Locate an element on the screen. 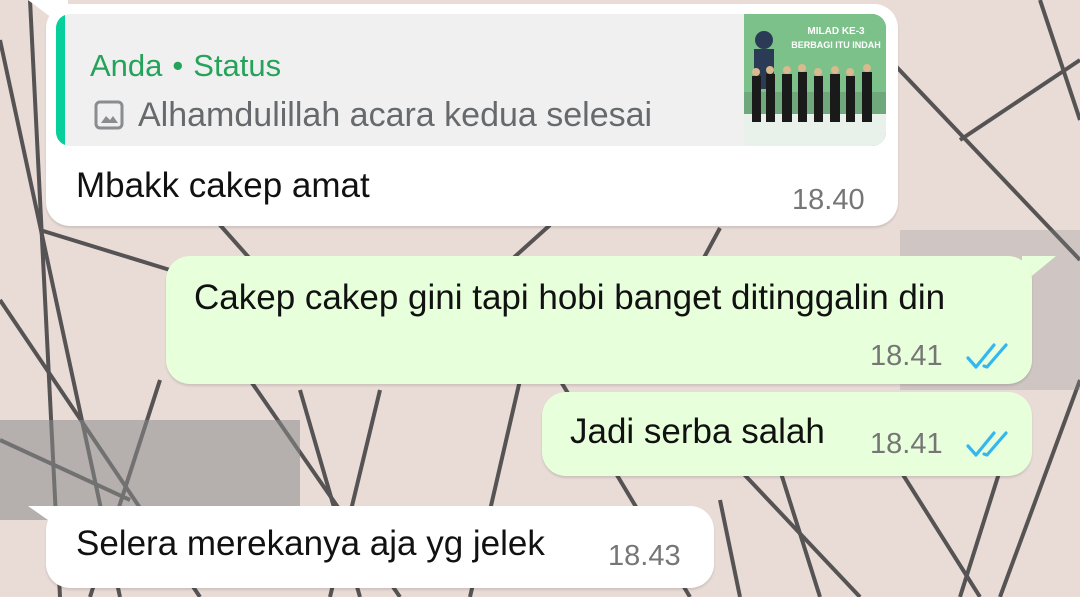 Image resolution: width=1080 pixels, height=597 pixels. message-text: Jadi serba salah is located at coordinates (697, 431).